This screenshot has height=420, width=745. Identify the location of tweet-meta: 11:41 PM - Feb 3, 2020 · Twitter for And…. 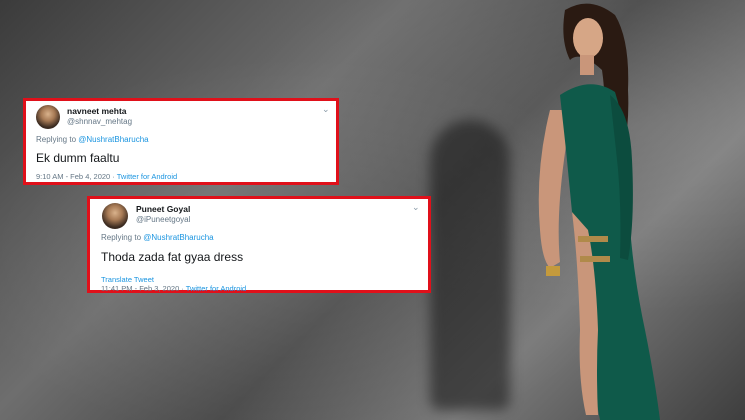
(173, 288).